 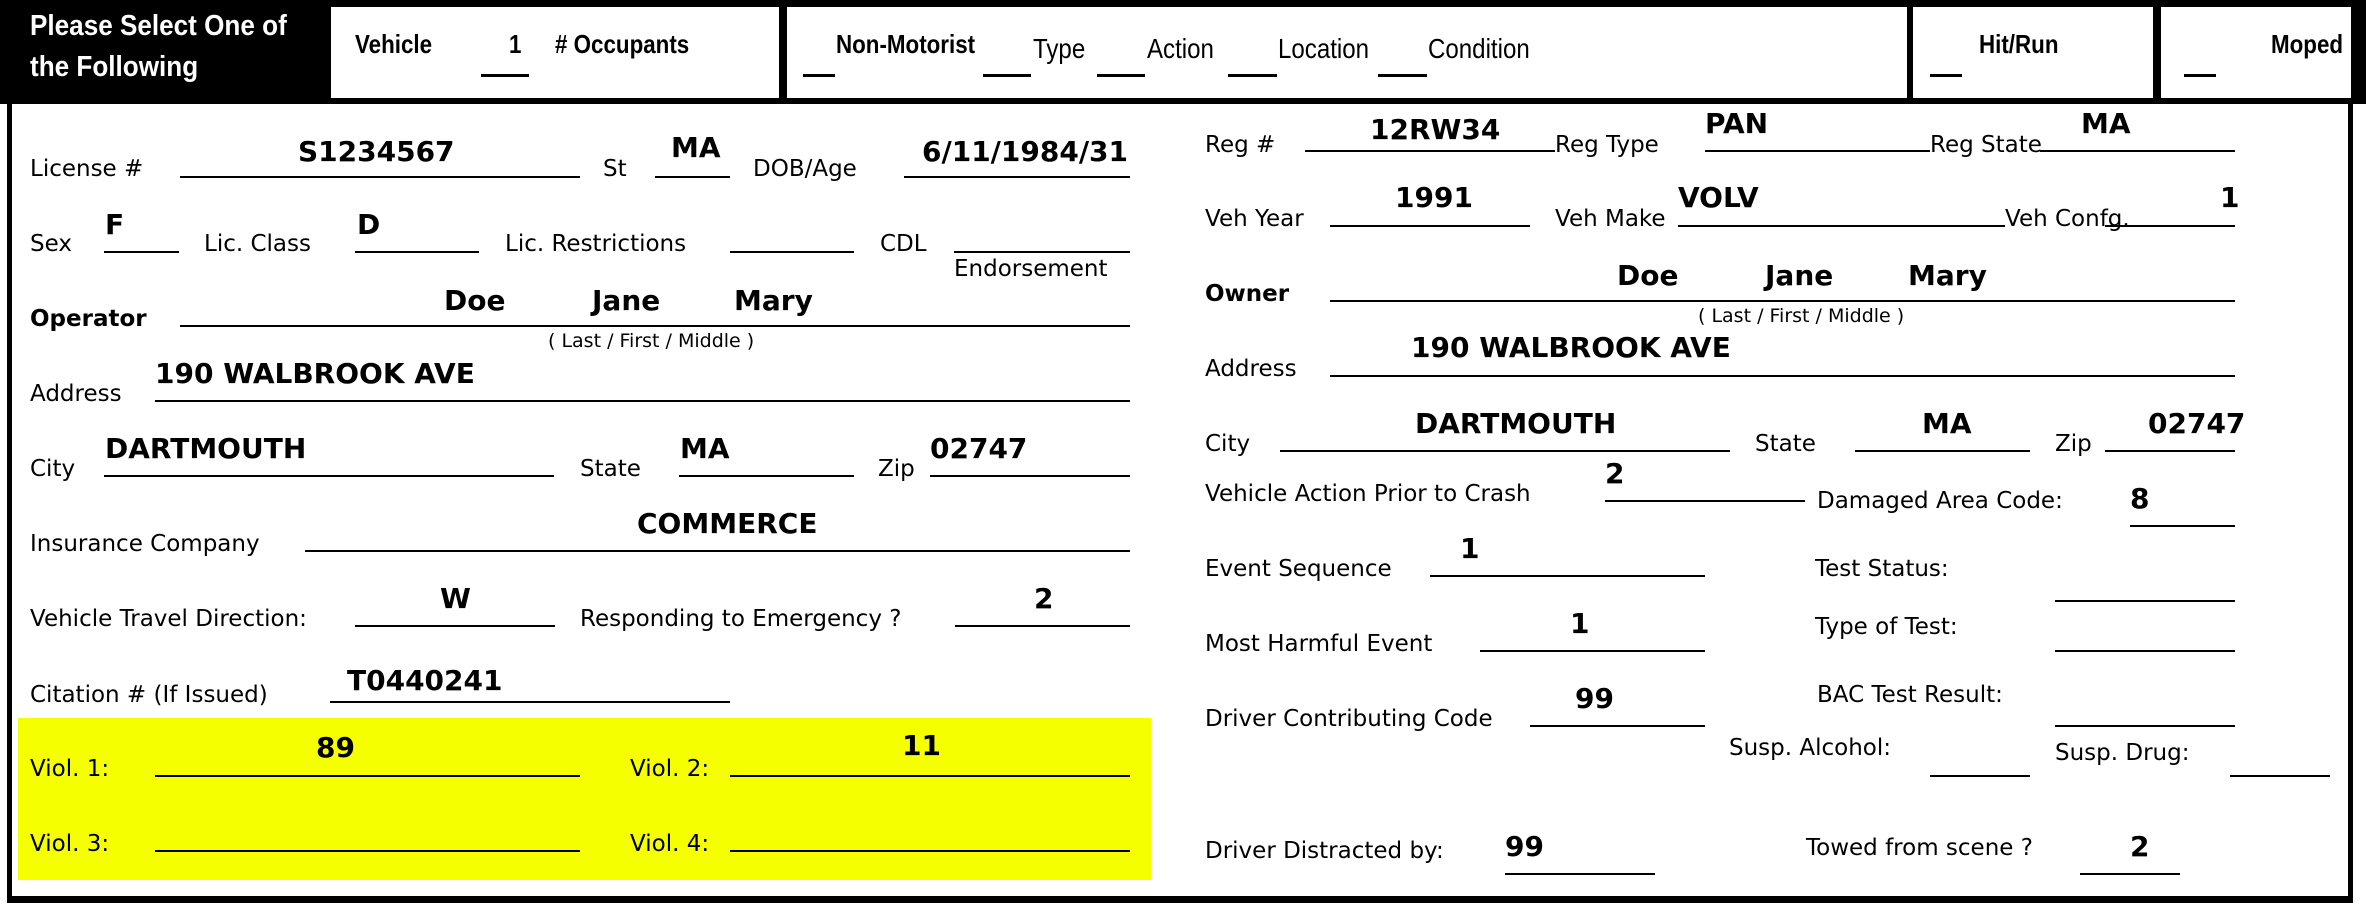 What do you see at coordinates (1252, 75) in the screenshot?
I see `location-blank` at bounding box center [1252, 75].